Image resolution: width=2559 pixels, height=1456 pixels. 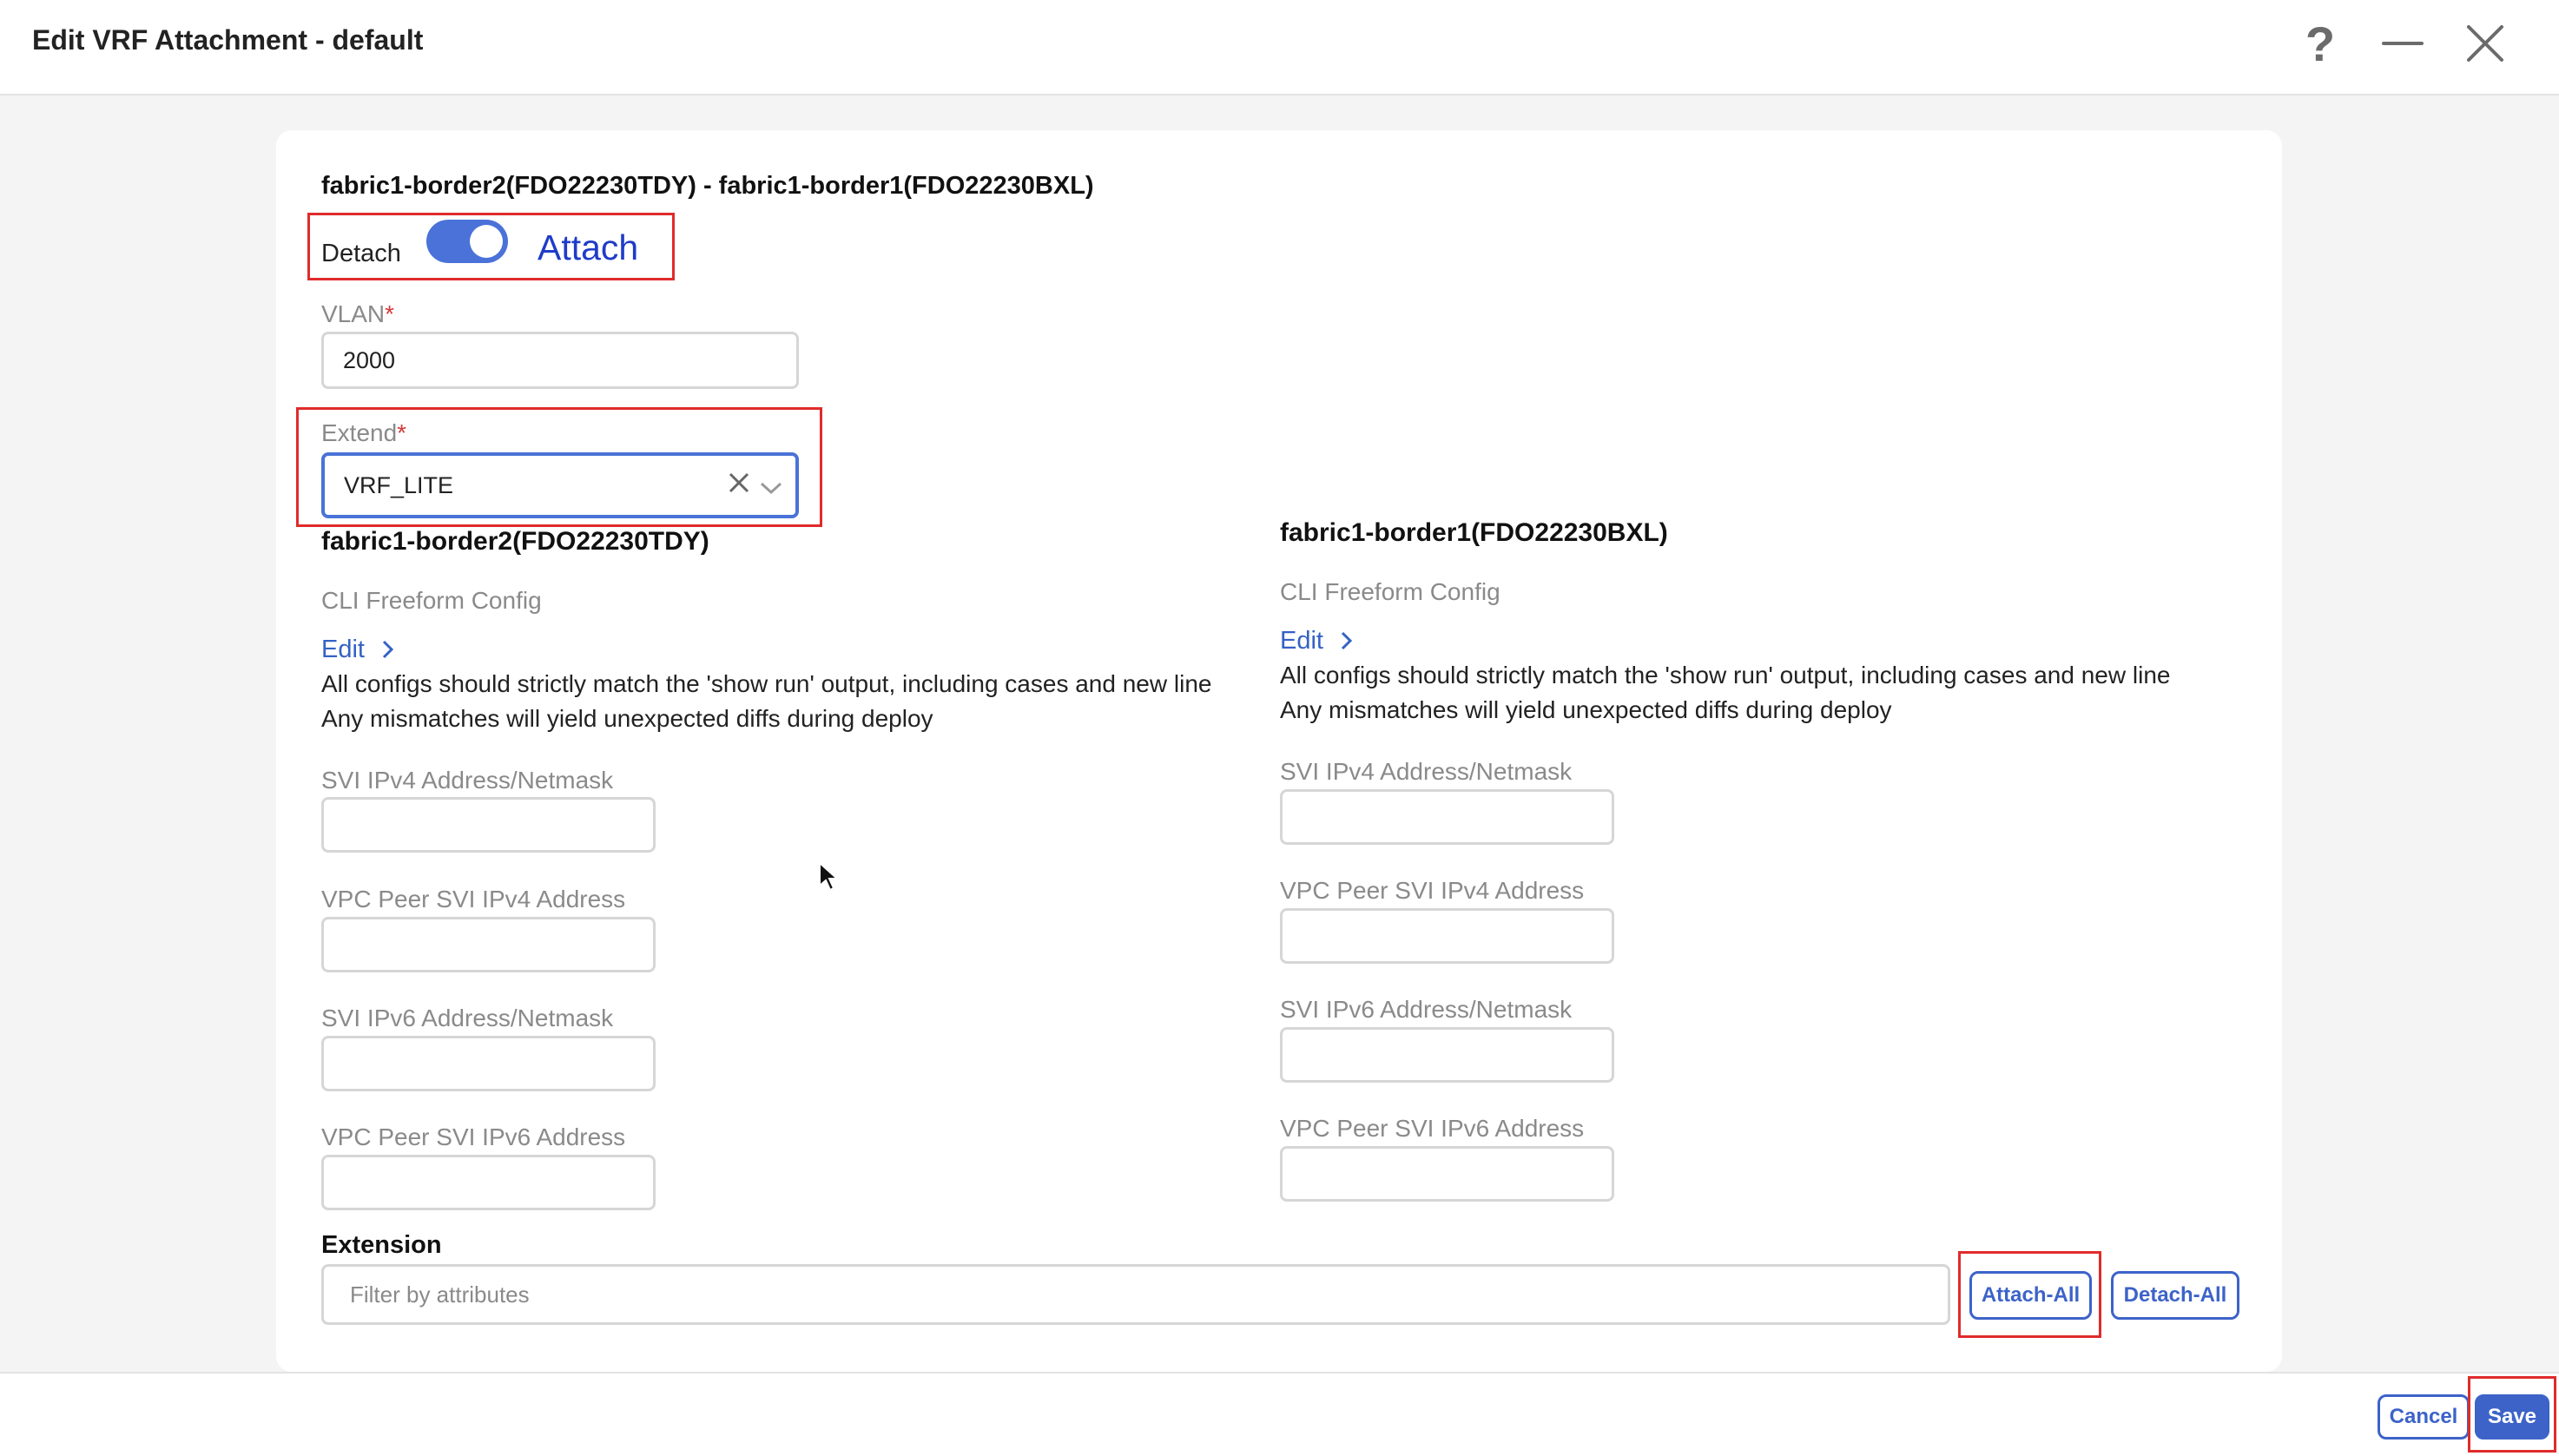 I want to click on right-edit-link: Edit, so click(x=1317, y=641).